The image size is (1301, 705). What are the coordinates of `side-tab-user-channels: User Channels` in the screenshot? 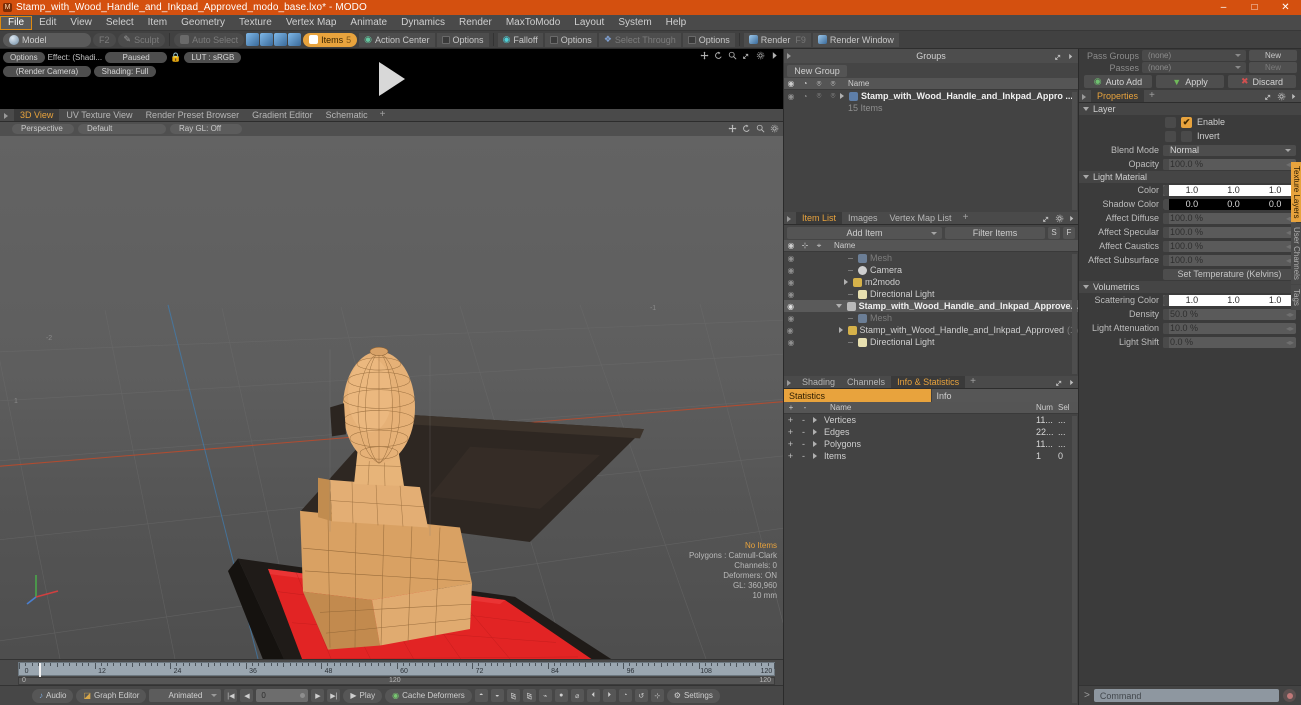 It's located at (1296, 254).